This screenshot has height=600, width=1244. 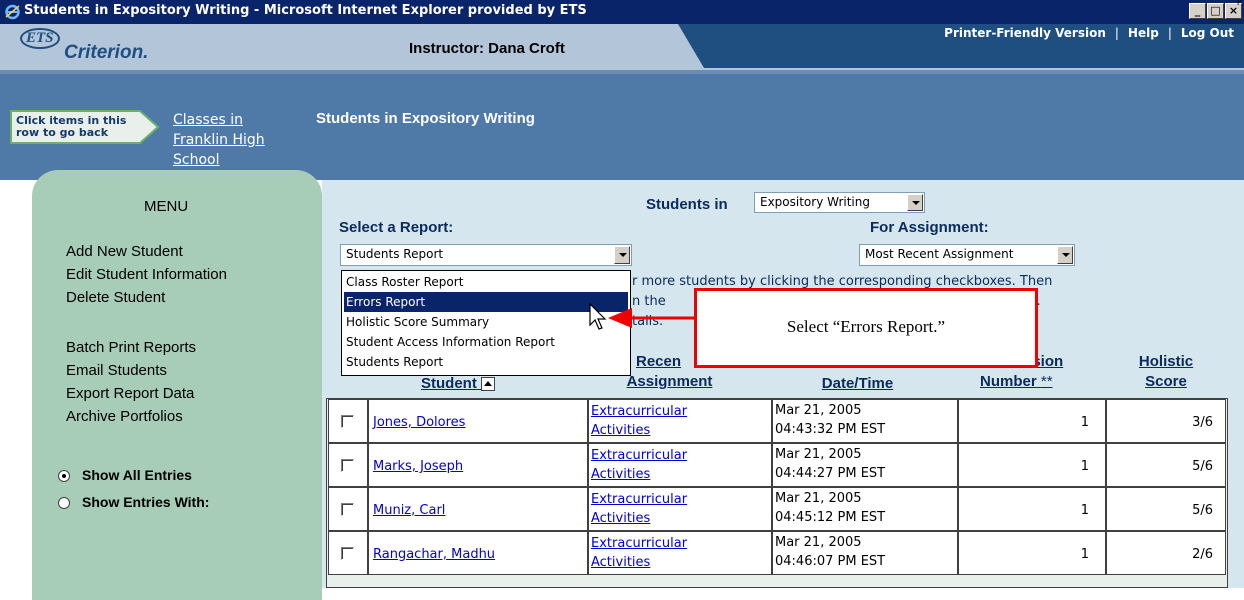 What do you see at coordinates (419, 422) in the screenshot?
I see `student-link: Jones, Dolores` at bounding box center [419, 422].